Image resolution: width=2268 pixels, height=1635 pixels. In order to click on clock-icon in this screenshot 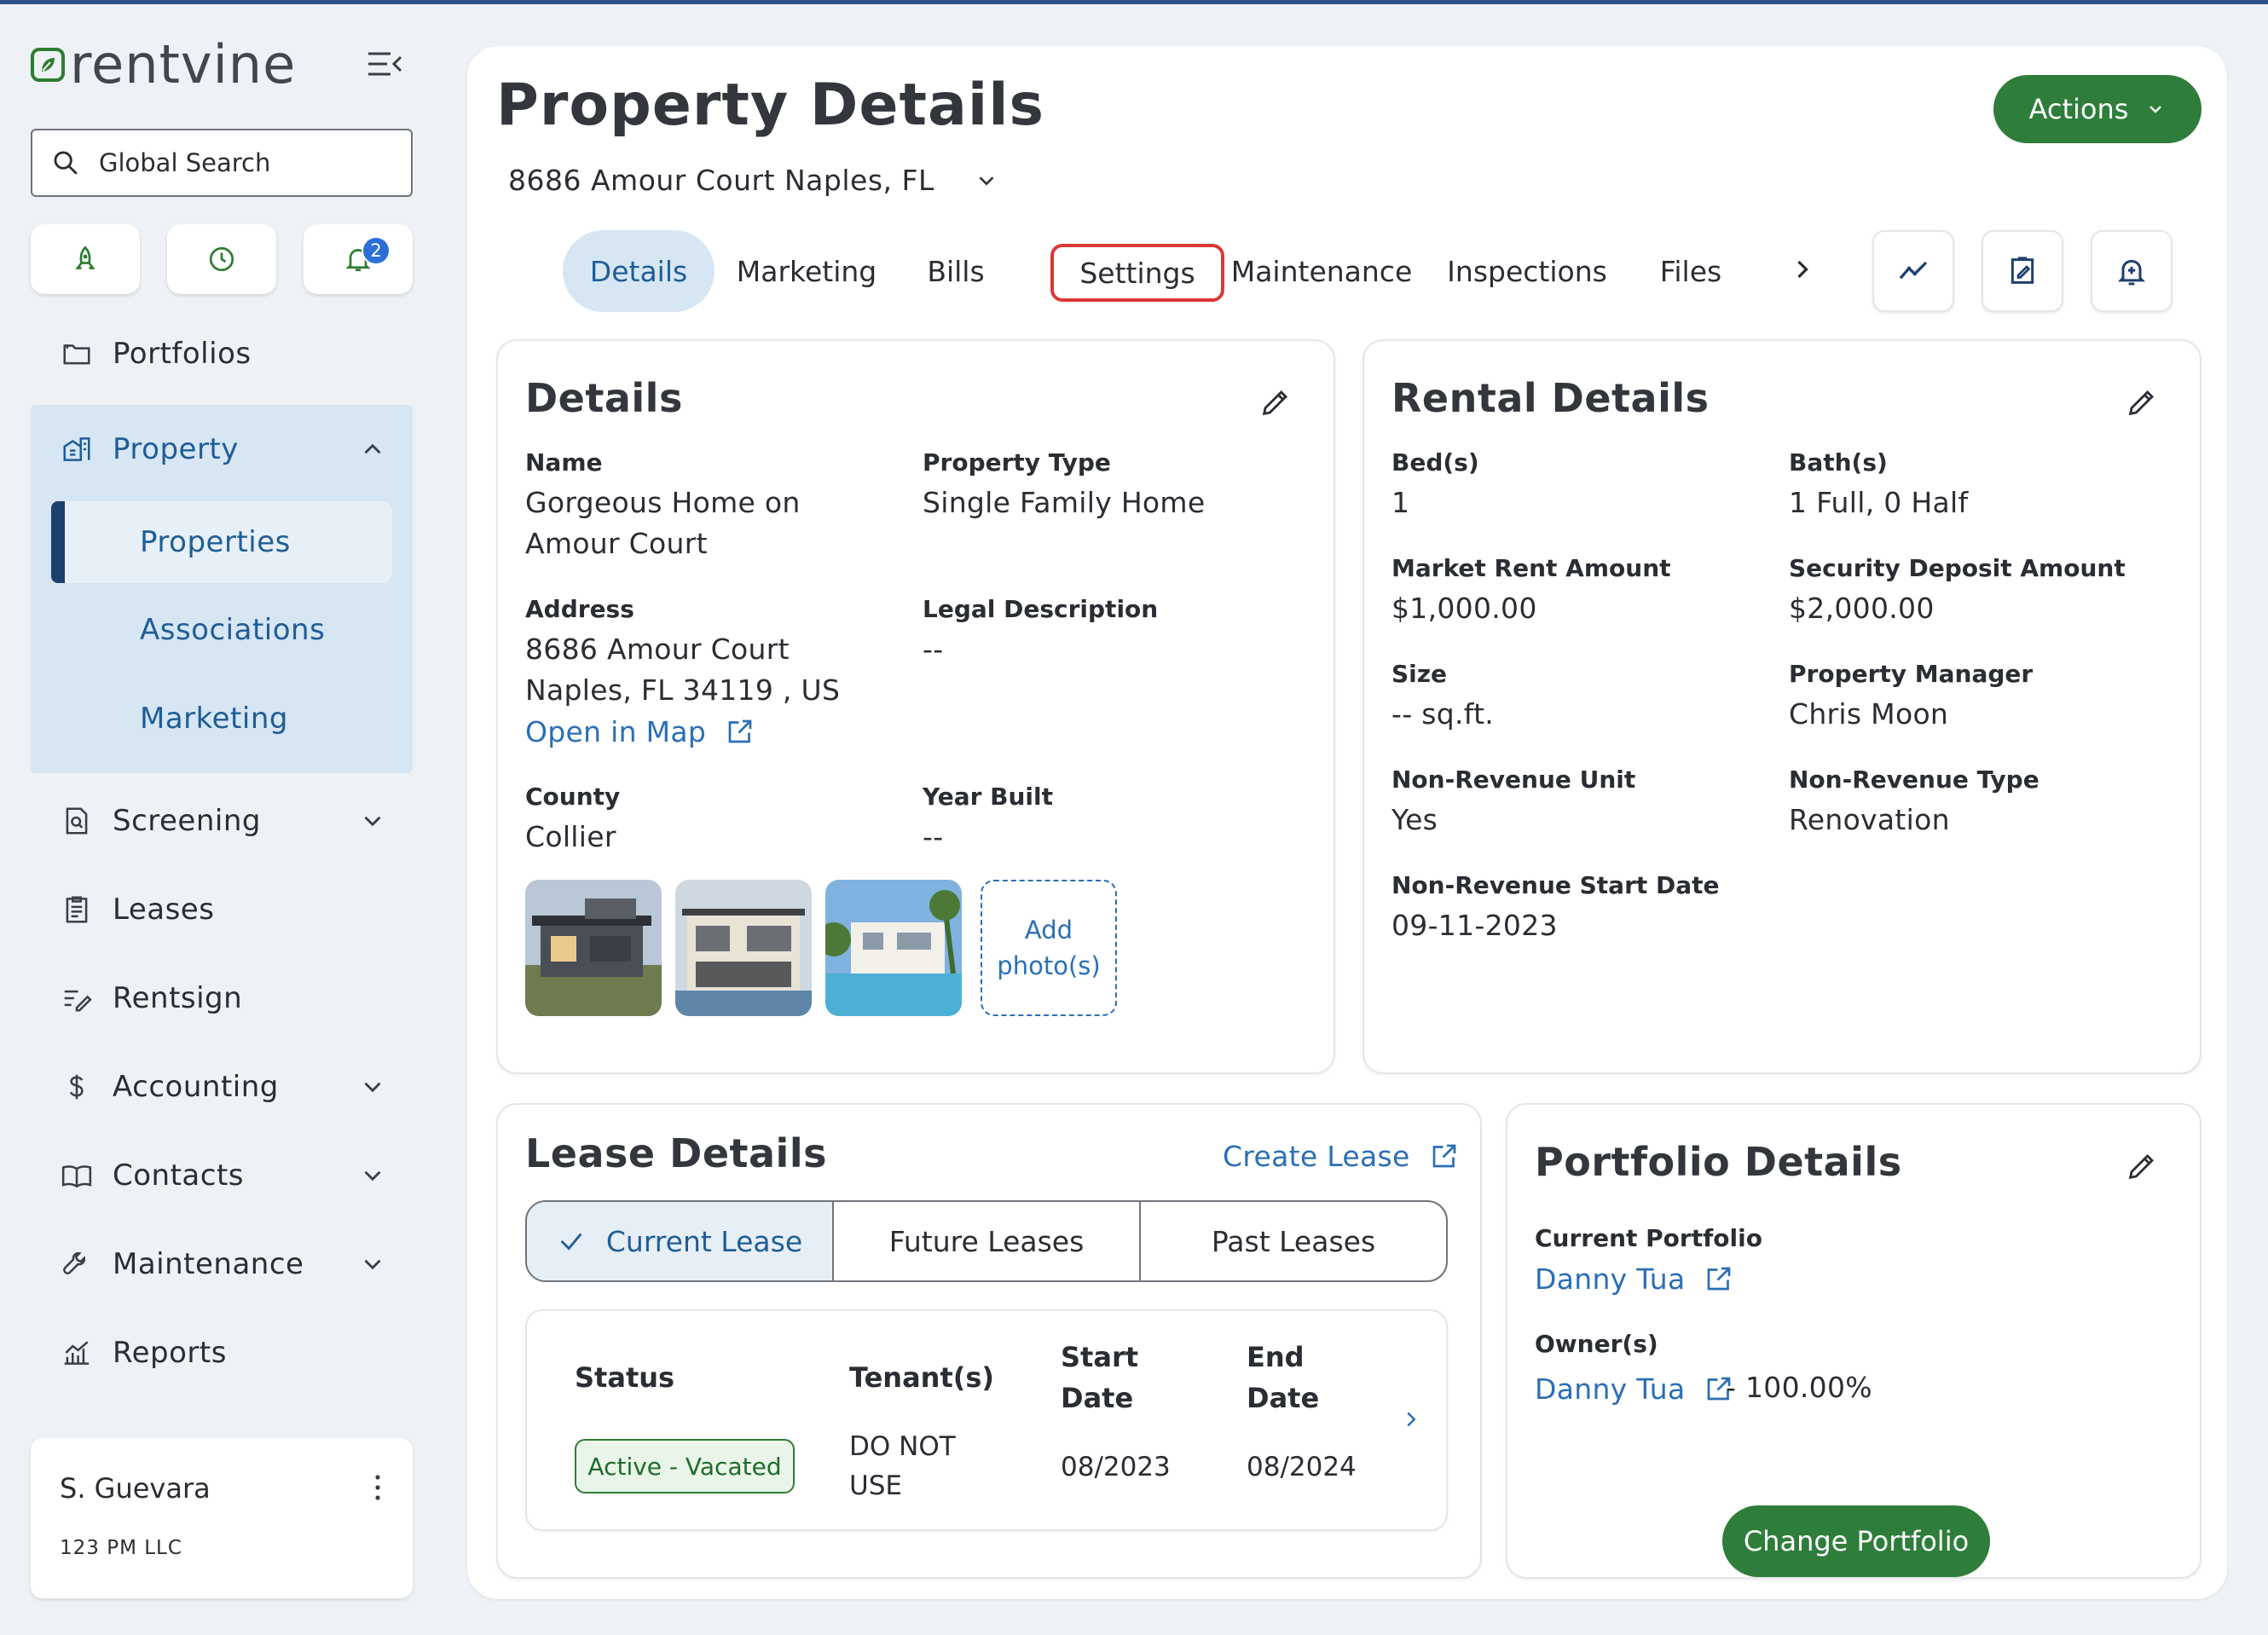, I will do `click(221, 259)`.